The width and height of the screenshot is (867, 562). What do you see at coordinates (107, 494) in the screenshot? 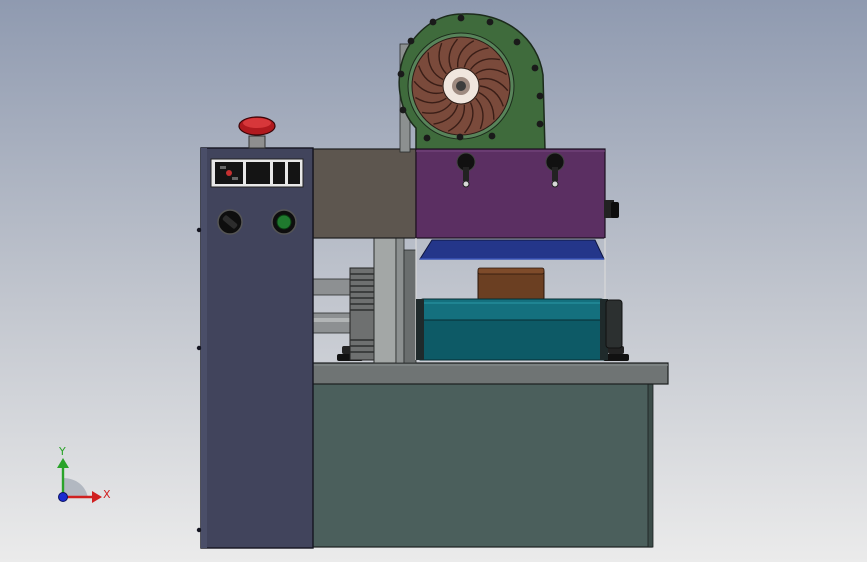
I see `triad-x-label: X` at bounding box center [107, 494].